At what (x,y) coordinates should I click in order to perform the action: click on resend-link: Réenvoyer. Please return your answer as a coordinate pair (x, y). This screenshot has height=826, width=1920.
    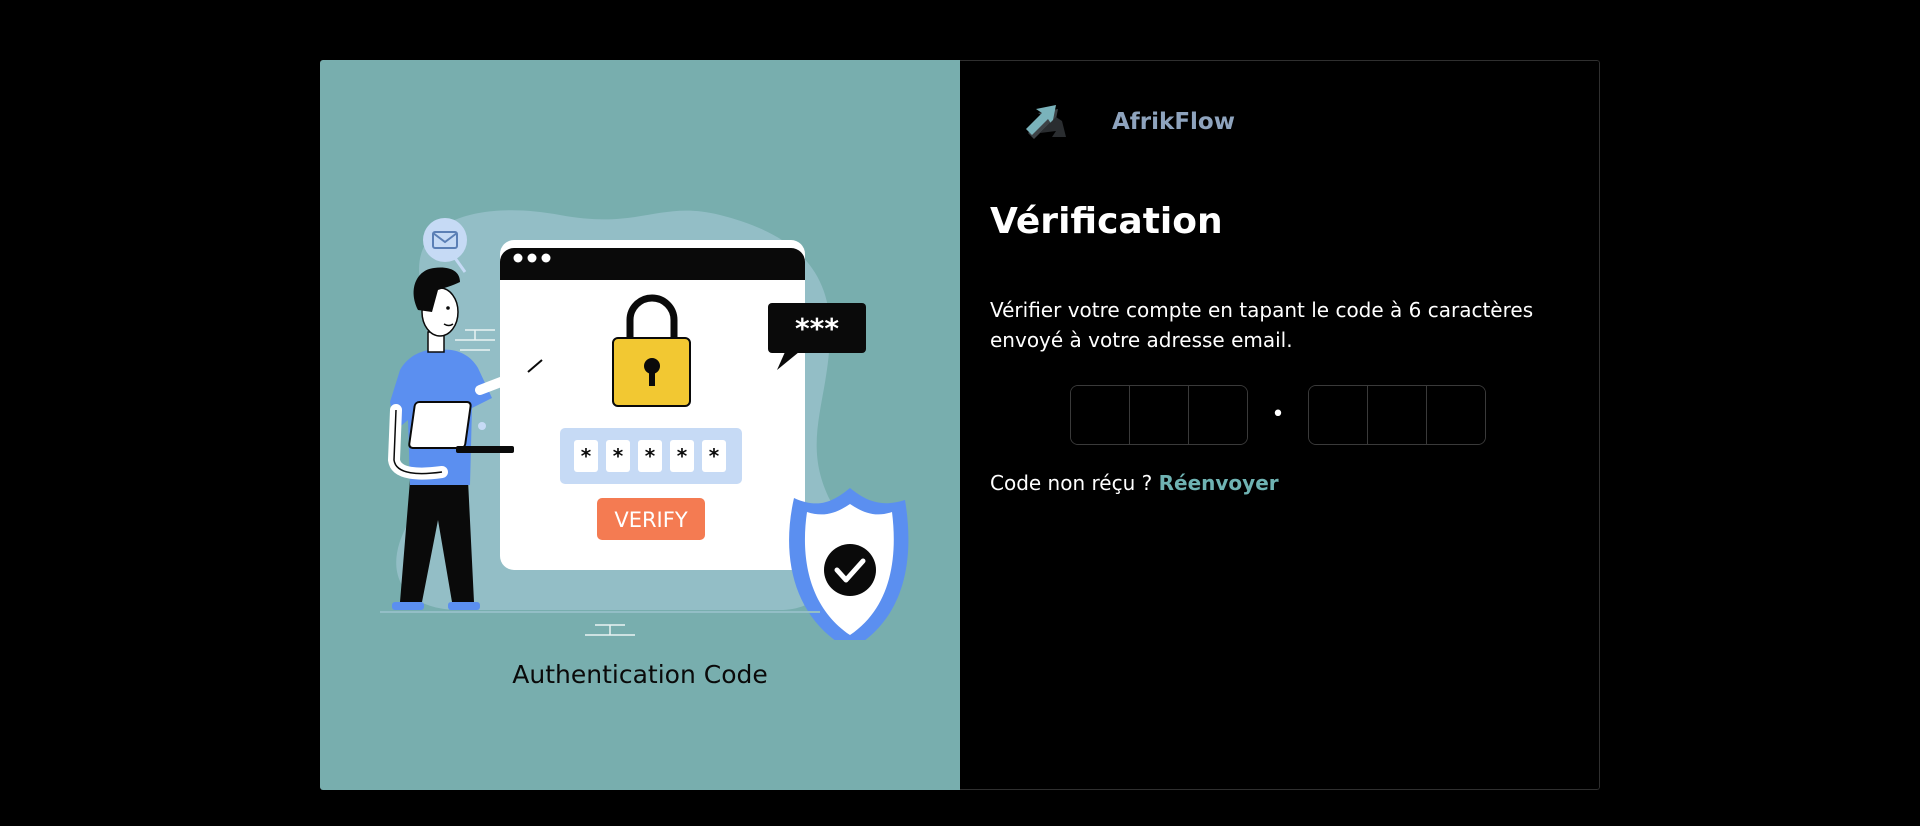
    Looking at the image, I should click on (1219, 483).